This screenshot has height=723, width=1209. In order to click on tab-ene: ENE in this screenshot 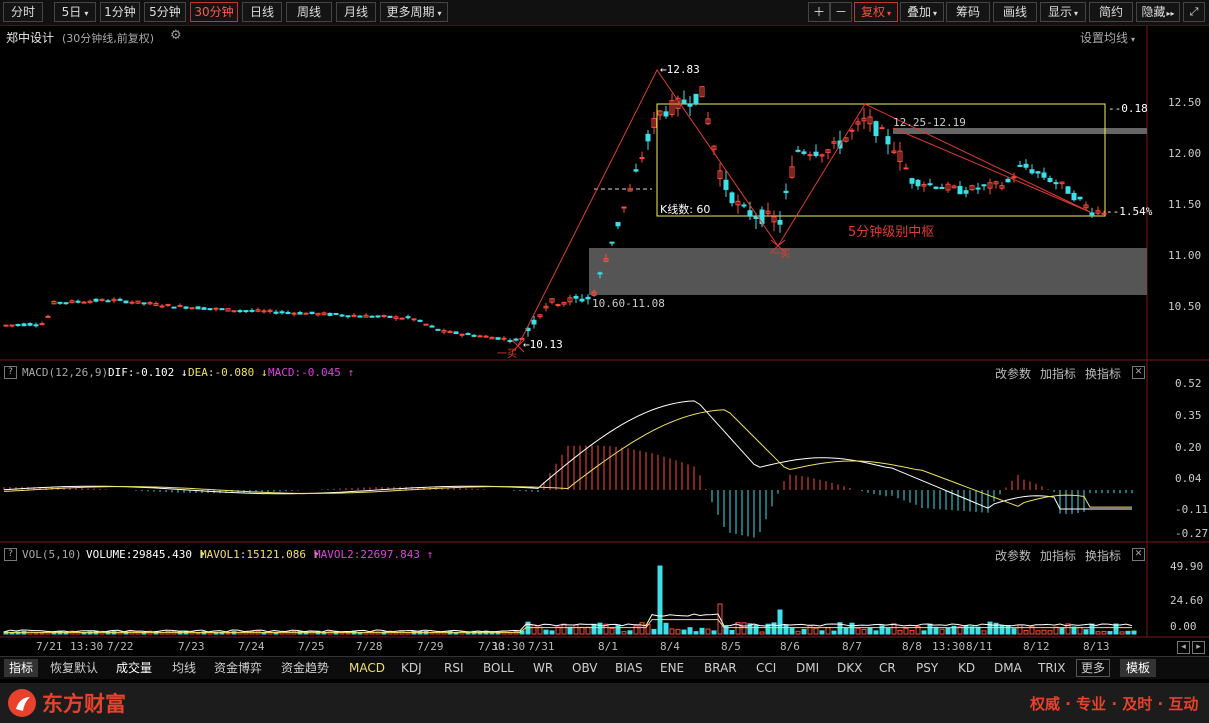, I will do `click(672, 668)`.